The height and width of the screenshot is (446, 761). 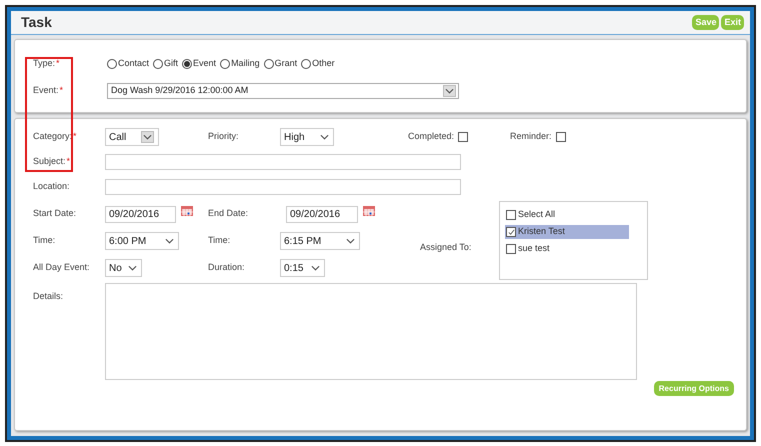 What do you see at coordinates (307, 137) in the screenshot?
I see `priority-select: High` at bounding box center [307, 137].